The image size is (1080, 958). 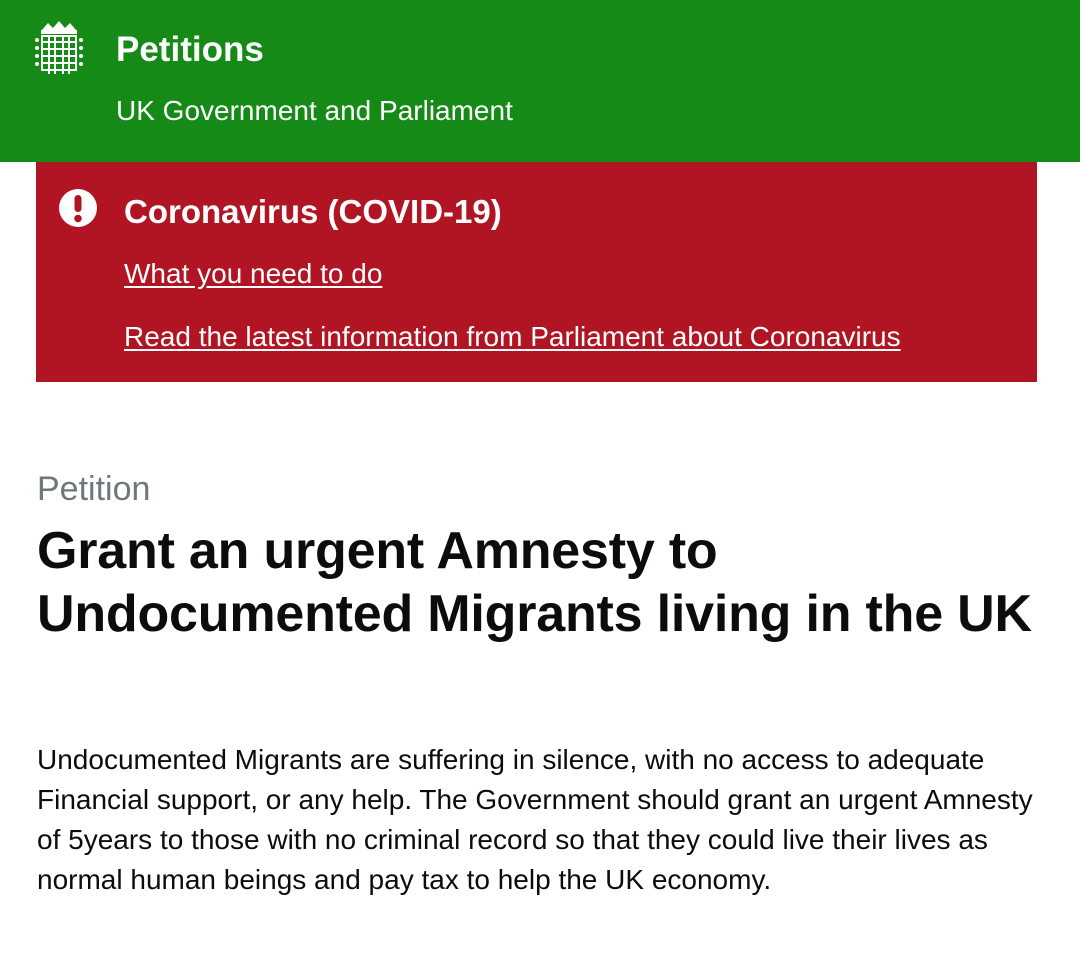 I want to click on site-title-link: Petitions, so click(x=190, y=50).